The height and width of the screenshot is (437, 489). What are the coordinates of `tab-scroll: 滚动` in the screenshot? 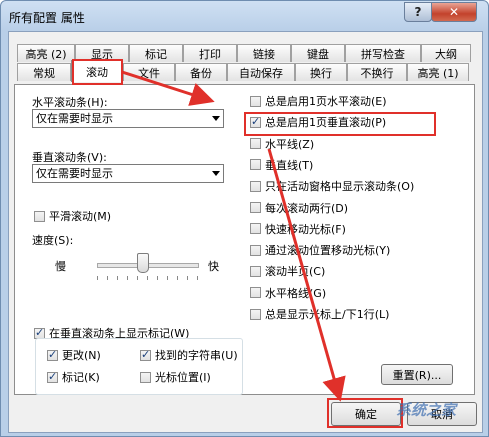 It's located at (97, 71).